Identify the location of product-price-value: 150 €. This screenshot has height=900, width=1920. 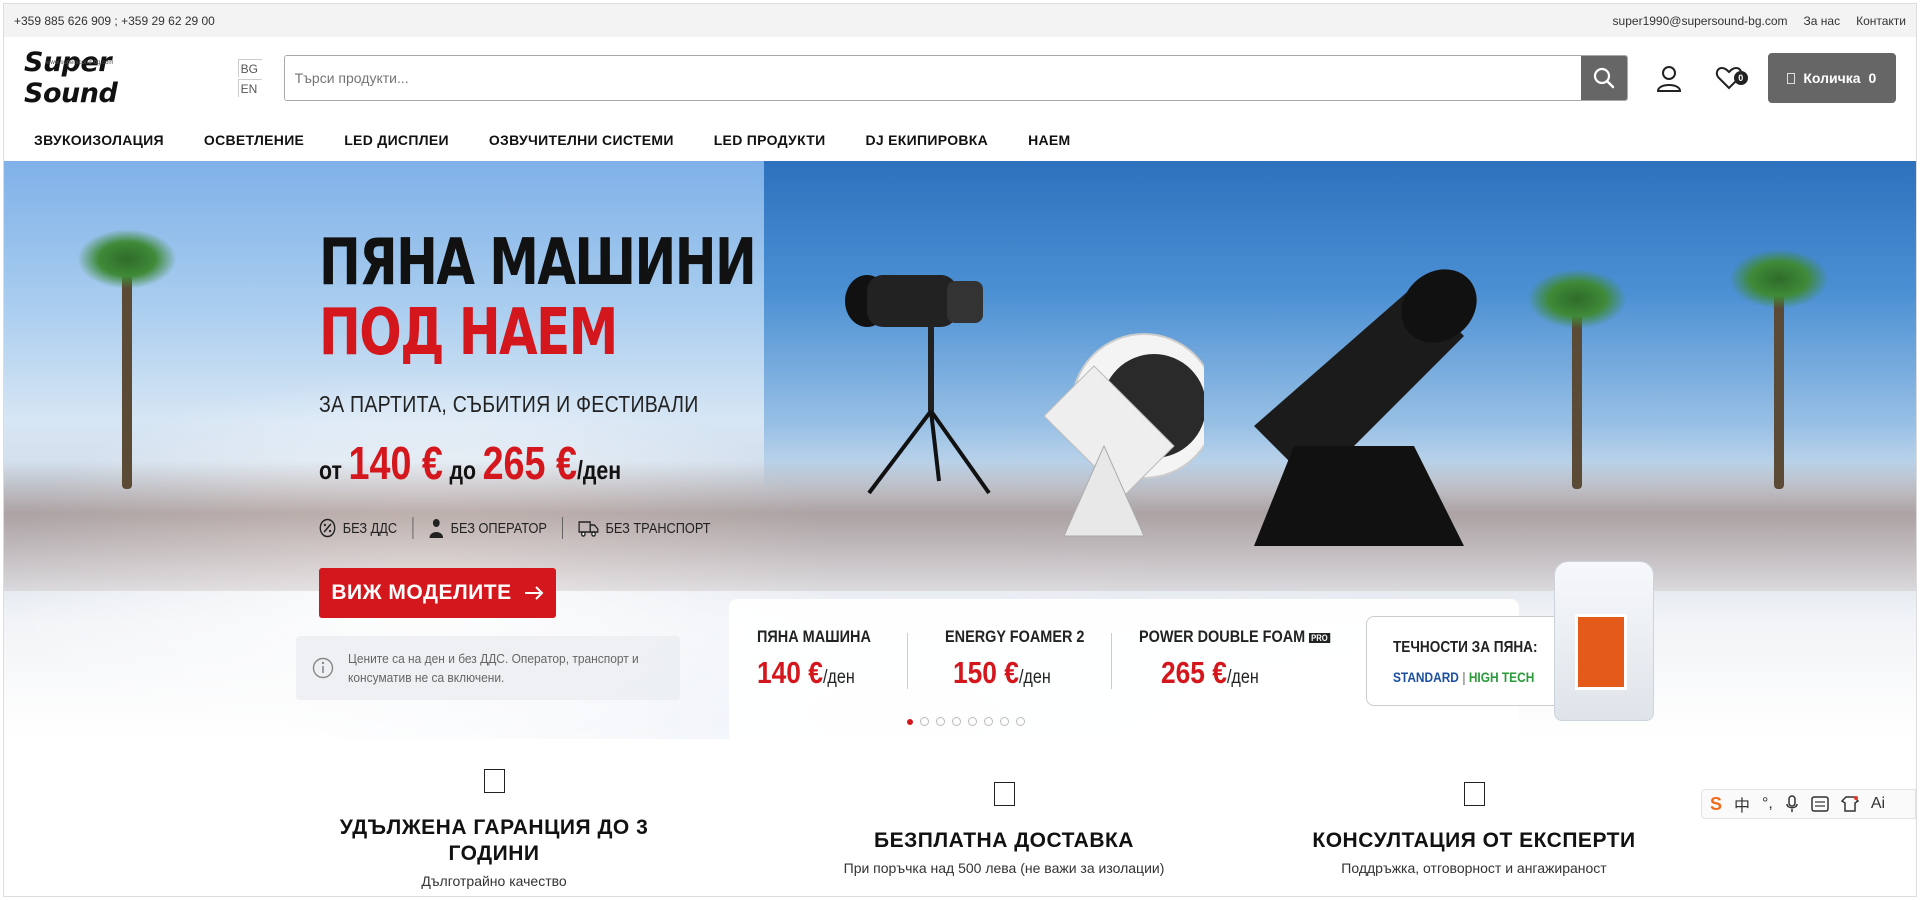
(986, 672).